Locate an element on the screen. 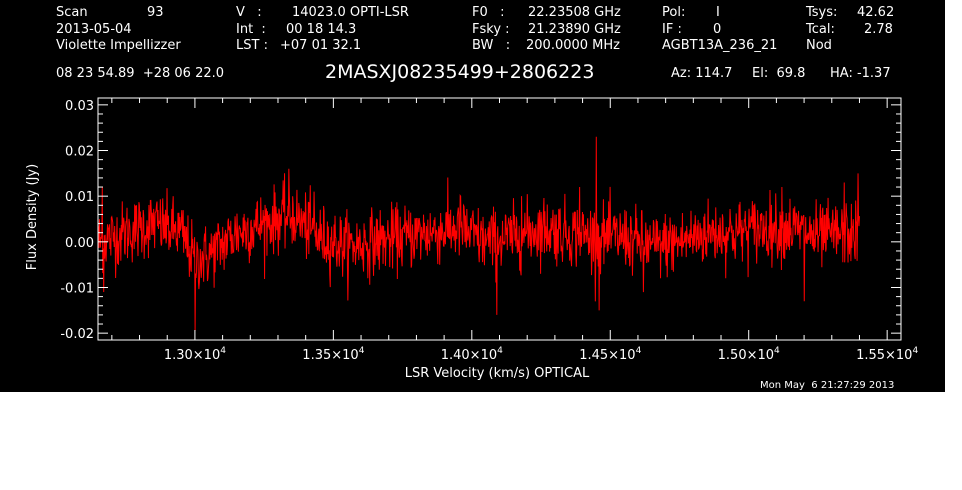  x-tick-label: 1.30×104 is located at coordinates (195, 354).